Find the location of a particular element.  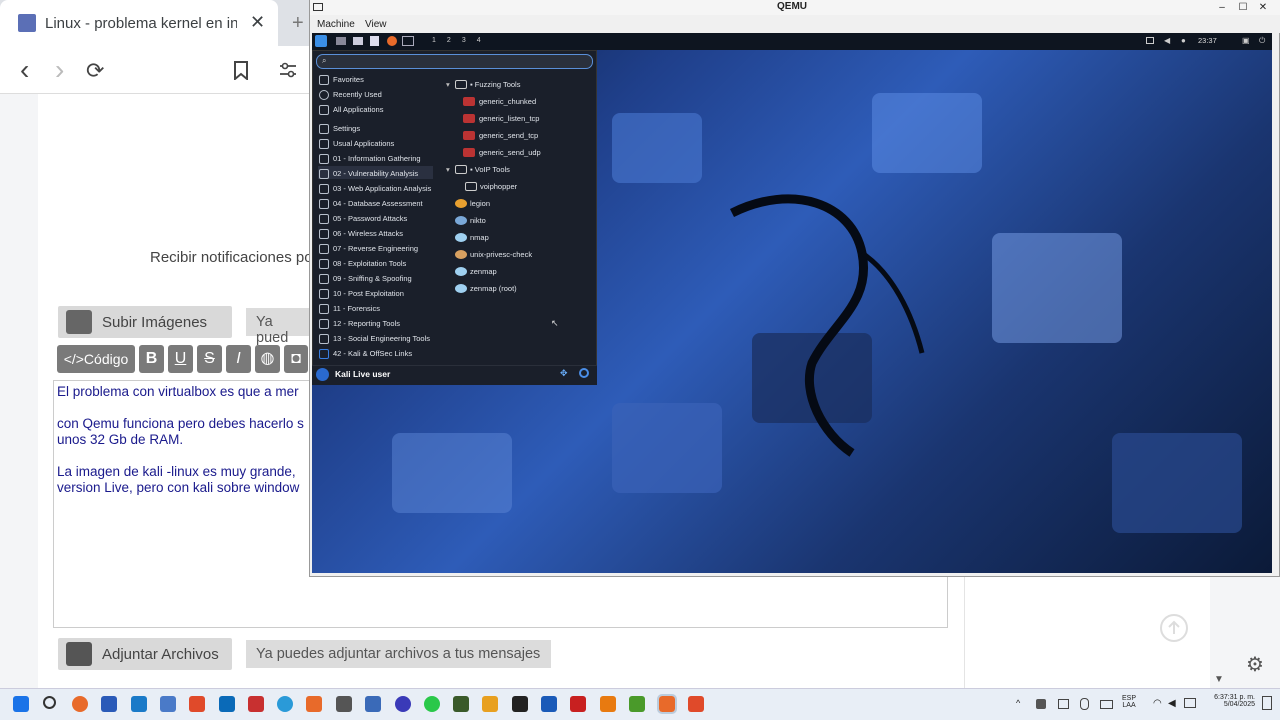

category-social-engineering: 13 - Social Engineering Tools is located at coordinates (381, 338).